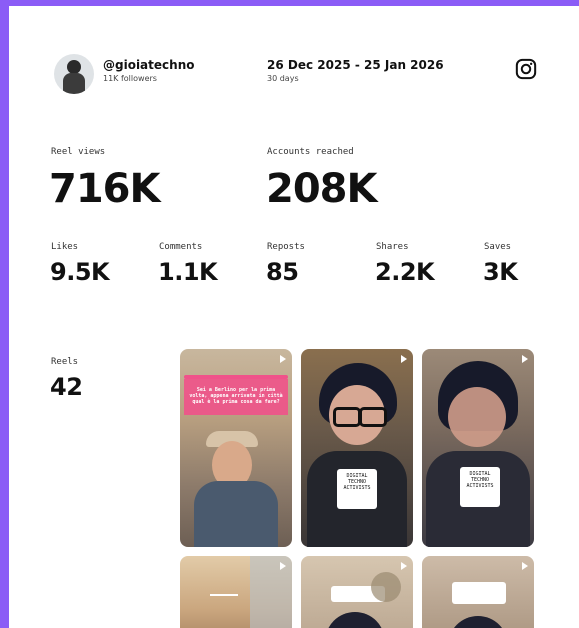 This screenshot has height=628, width=579. What do you see at coordinates (310, 152) in the screenshot?
I see `accounts-reached-label: Accounts reached` at bounding box center [310, 152].